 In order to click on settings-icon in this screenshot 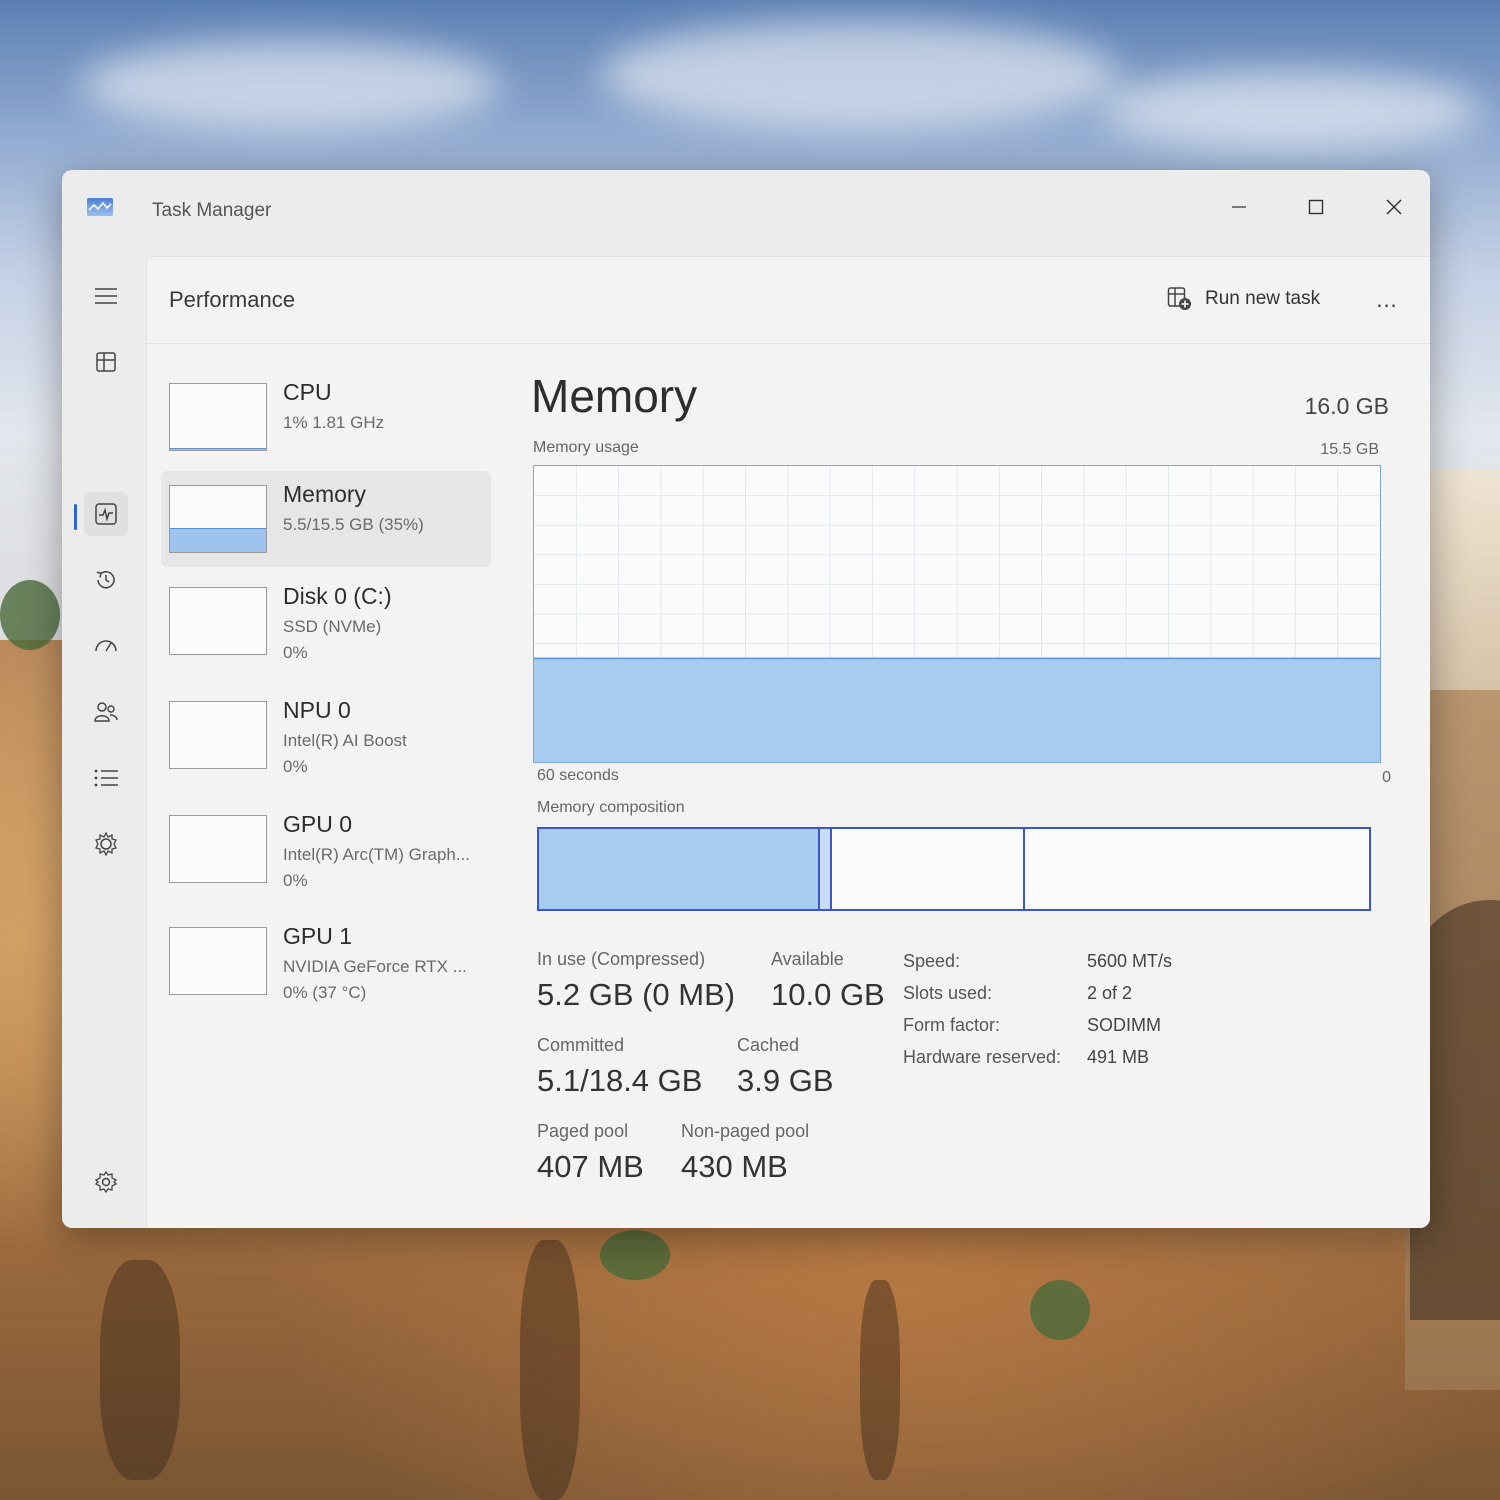, I will do `click(106, 1182)`.